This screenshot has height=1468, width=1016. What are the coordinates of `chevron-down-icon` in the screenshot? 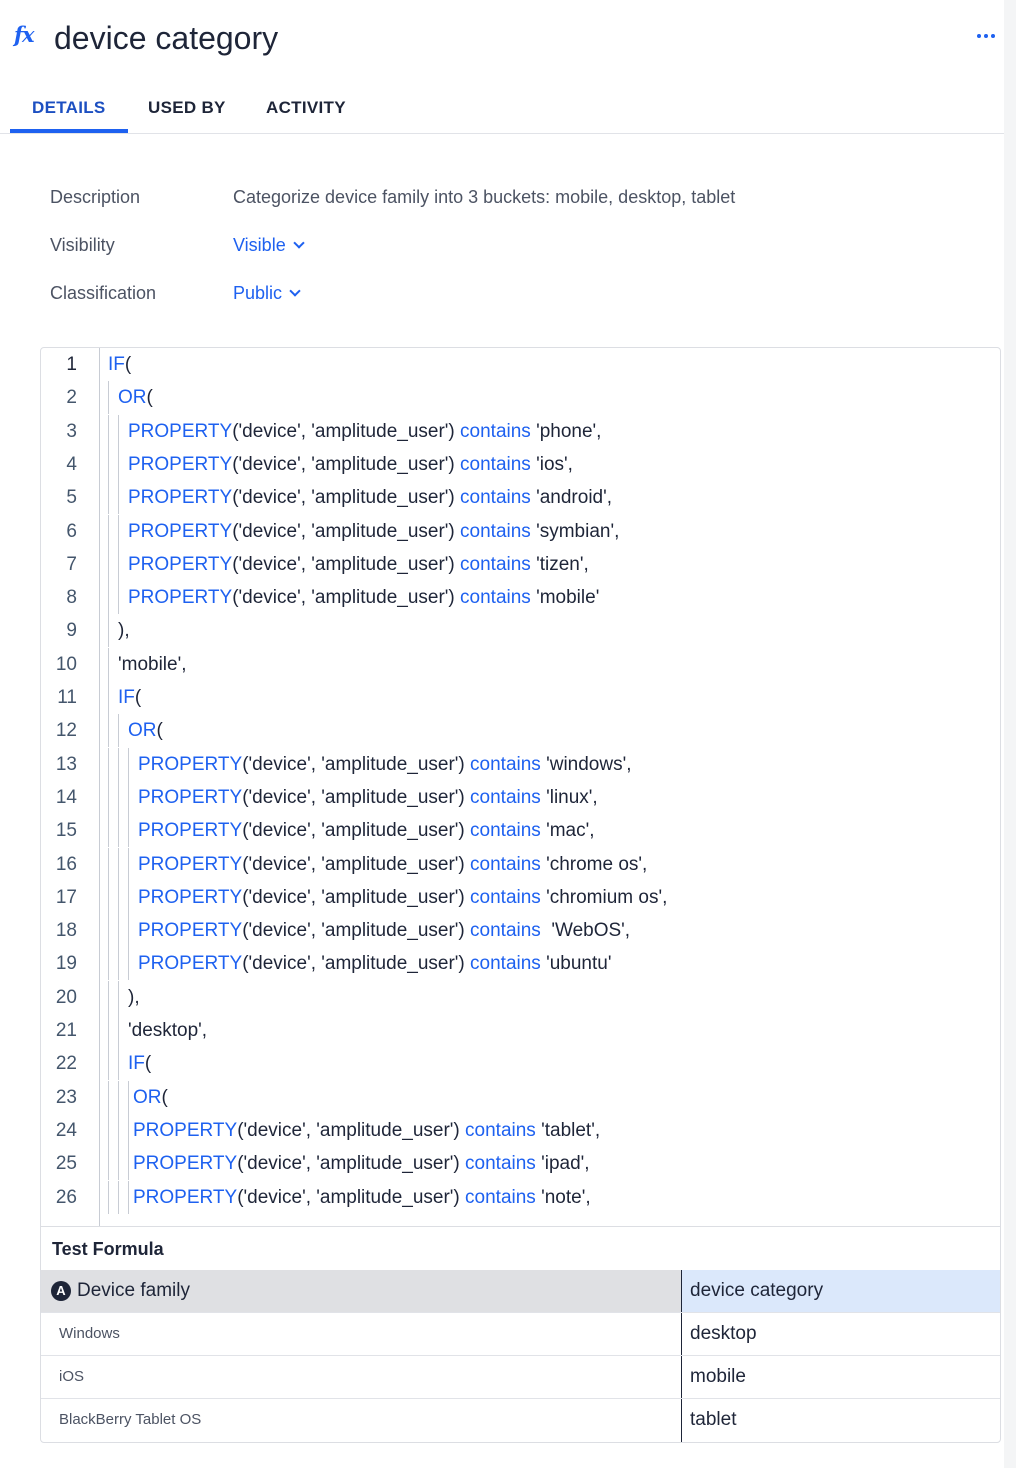 It's located at (295, 291).